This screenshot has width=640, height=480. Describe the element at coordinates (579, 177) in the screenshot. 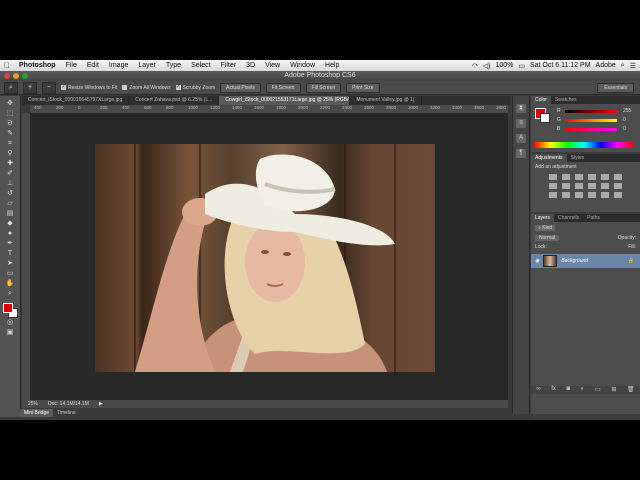

I see `curves-icon` at that location.